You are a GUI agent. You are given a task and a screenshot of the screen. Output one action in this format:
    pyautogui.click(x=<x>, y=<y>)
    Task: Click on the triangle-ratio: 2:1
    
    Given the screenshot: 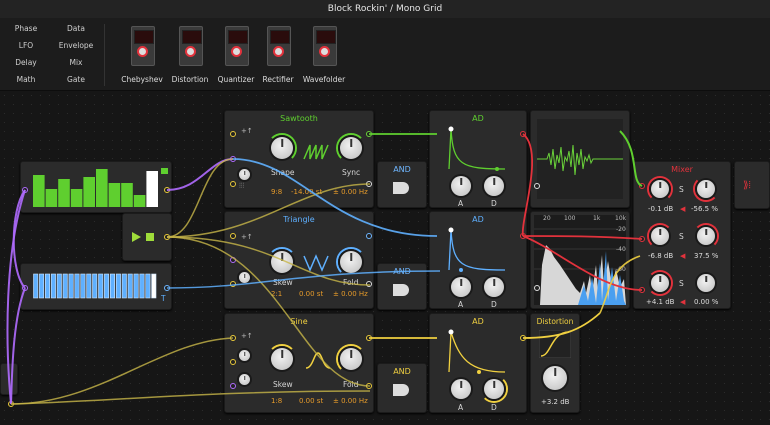 What is the action you would take?
    pyautogui.click(x=276, y=294)
    